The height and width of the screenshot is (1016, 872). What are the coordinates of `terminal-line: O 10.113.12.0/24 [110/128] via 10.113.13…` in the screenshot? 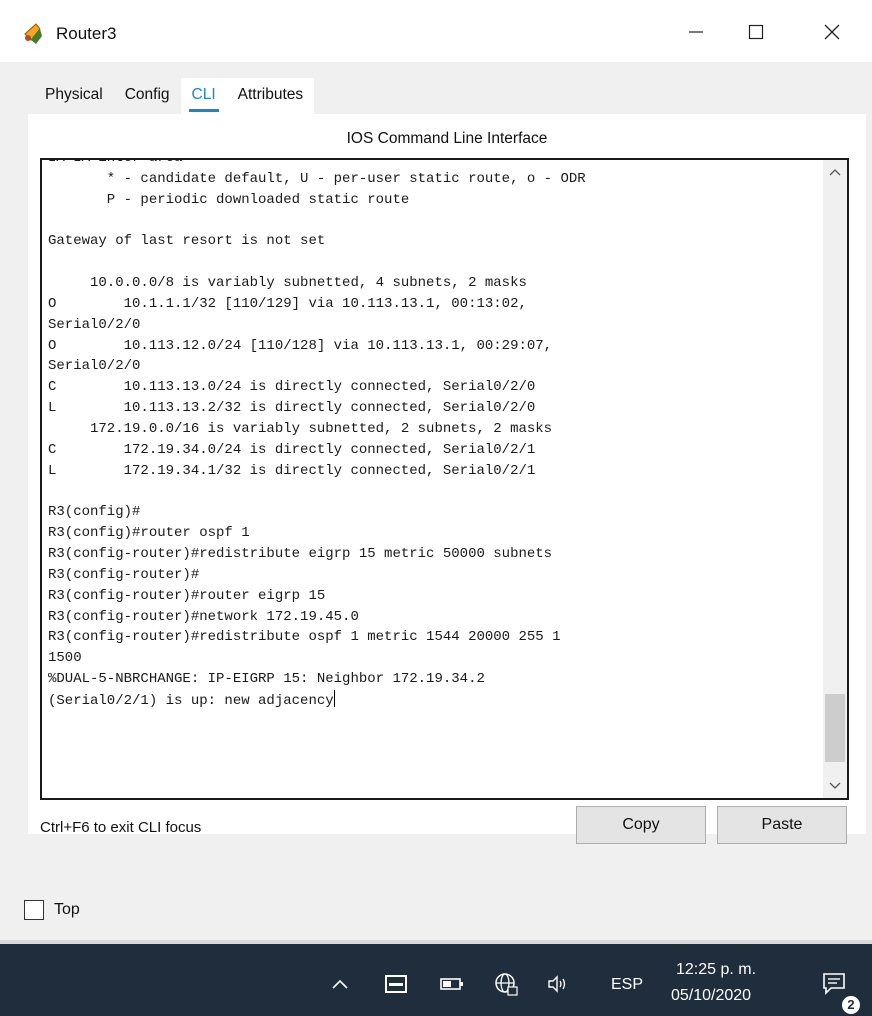 It's located at (300, 345).